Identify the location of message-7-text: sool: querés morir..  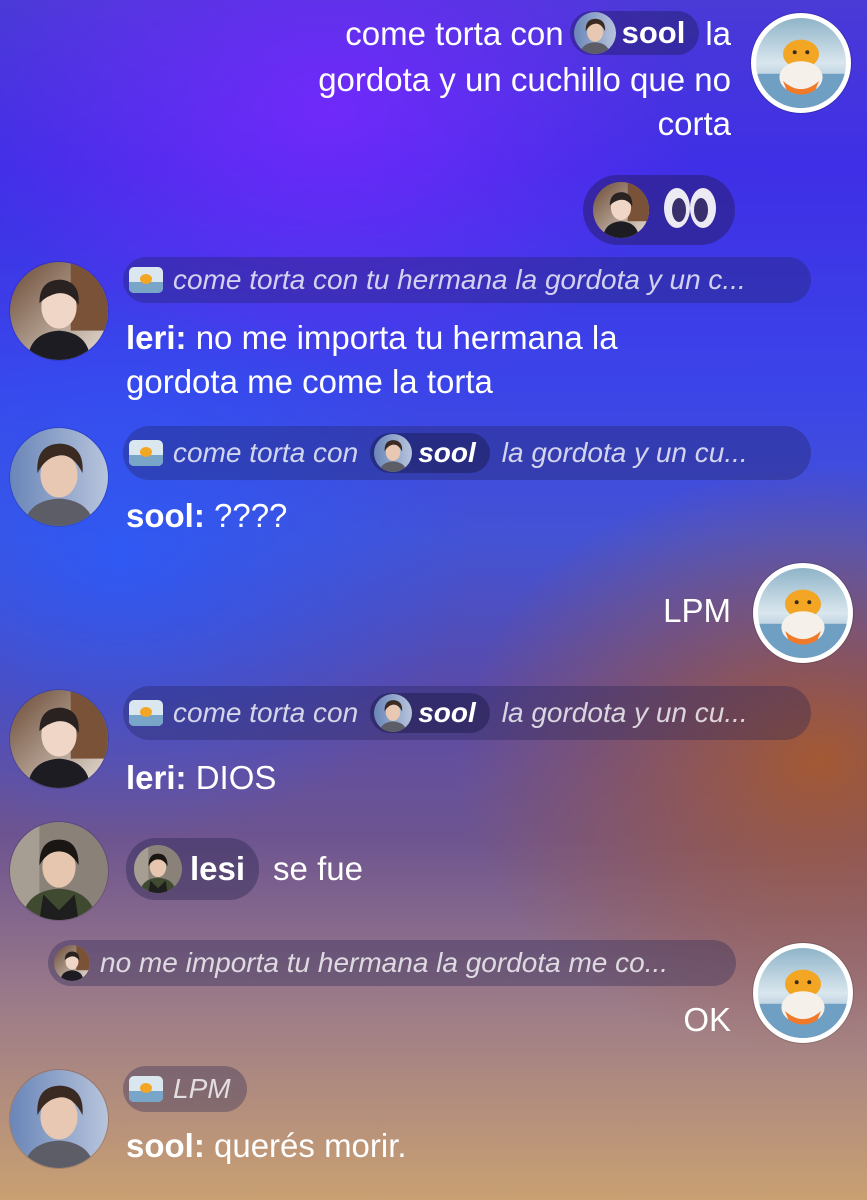
(266, 1145).